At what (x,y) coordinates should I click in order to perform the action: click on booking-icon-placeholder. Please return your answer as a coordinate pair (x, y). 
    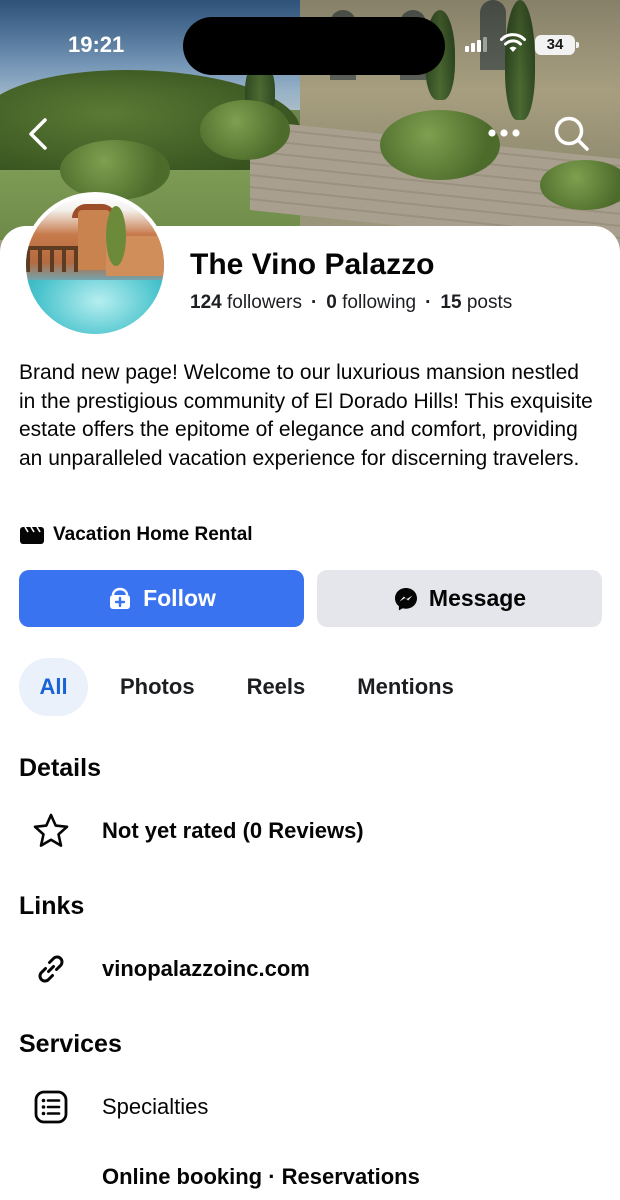
    Looking at the image, I should click on (51, 1177).